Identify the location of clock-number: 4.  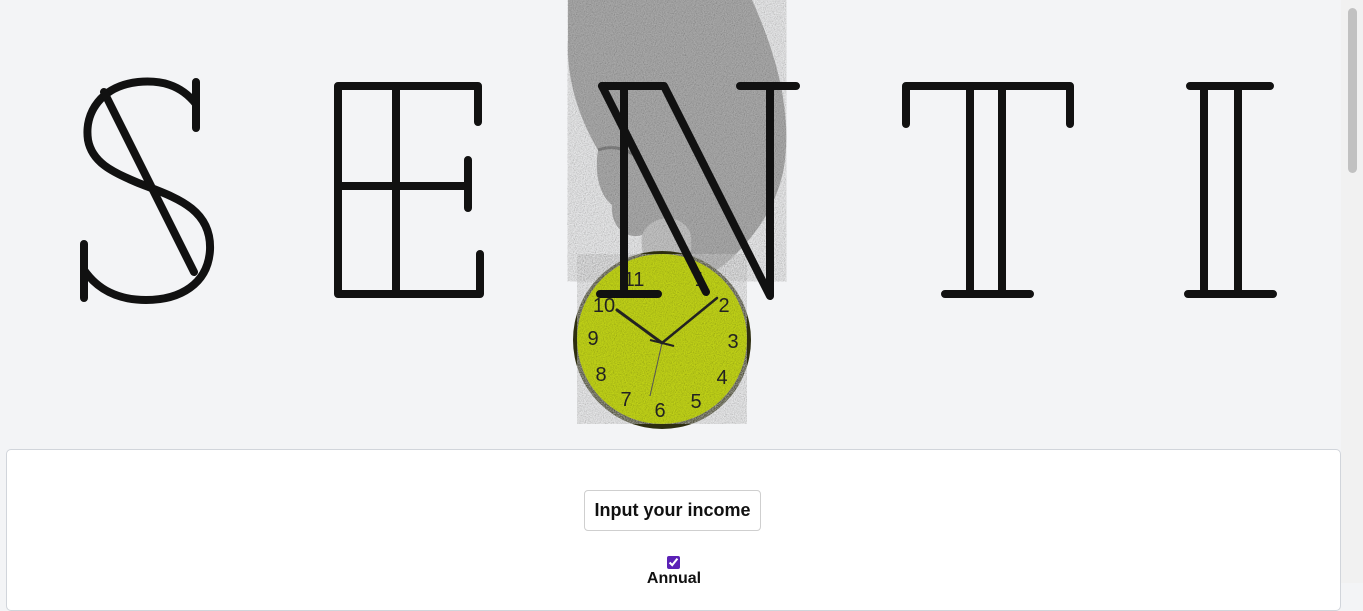
(721, 378).